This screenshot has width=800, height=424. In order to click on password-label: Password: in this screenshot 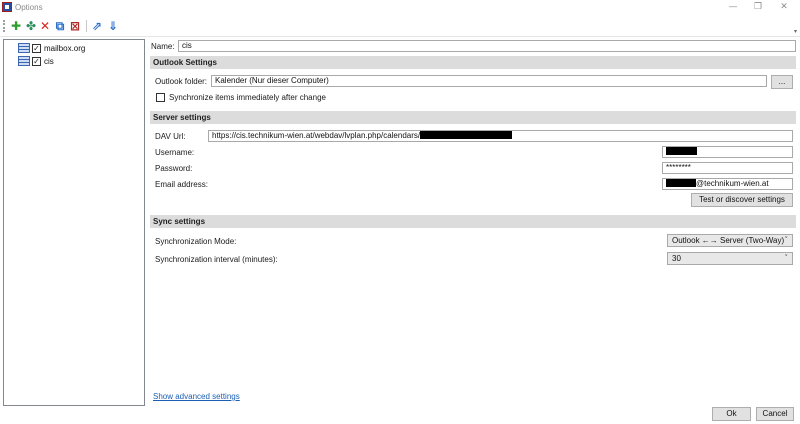, I will do `click(174, 168)`.